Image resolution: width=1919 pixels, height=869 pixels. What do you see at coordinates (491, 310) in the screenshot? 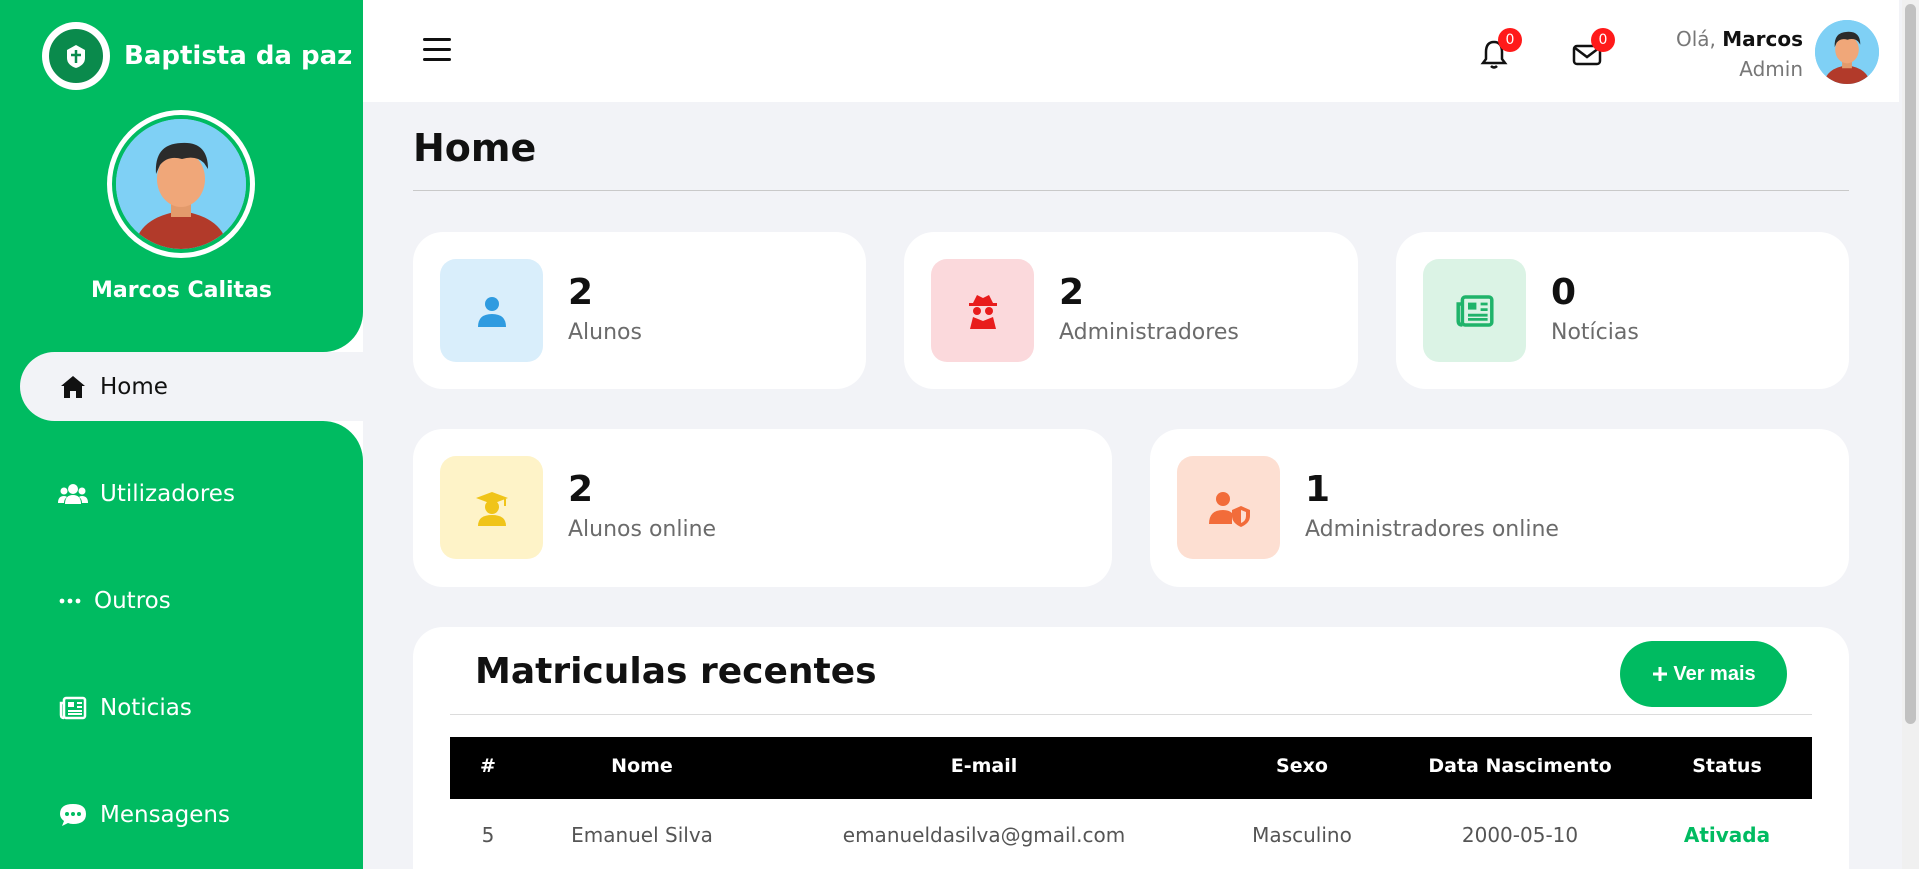
I see `student-icon` at bounding box center [491, 310].